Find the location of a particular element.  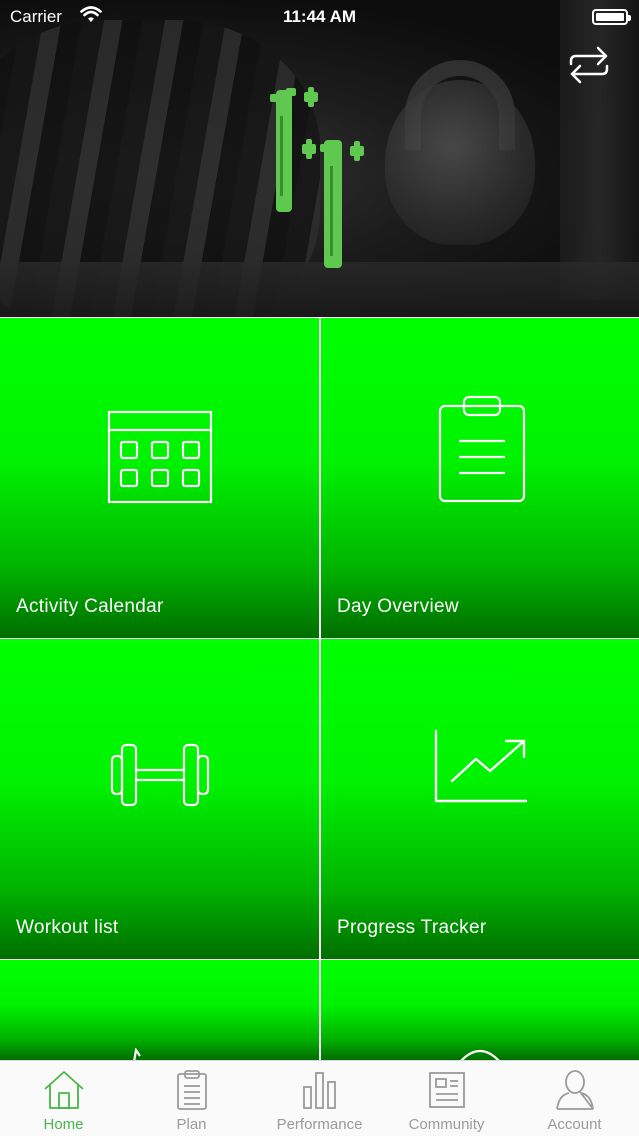

kettlebell-photo is located at coordinates (460, 162).